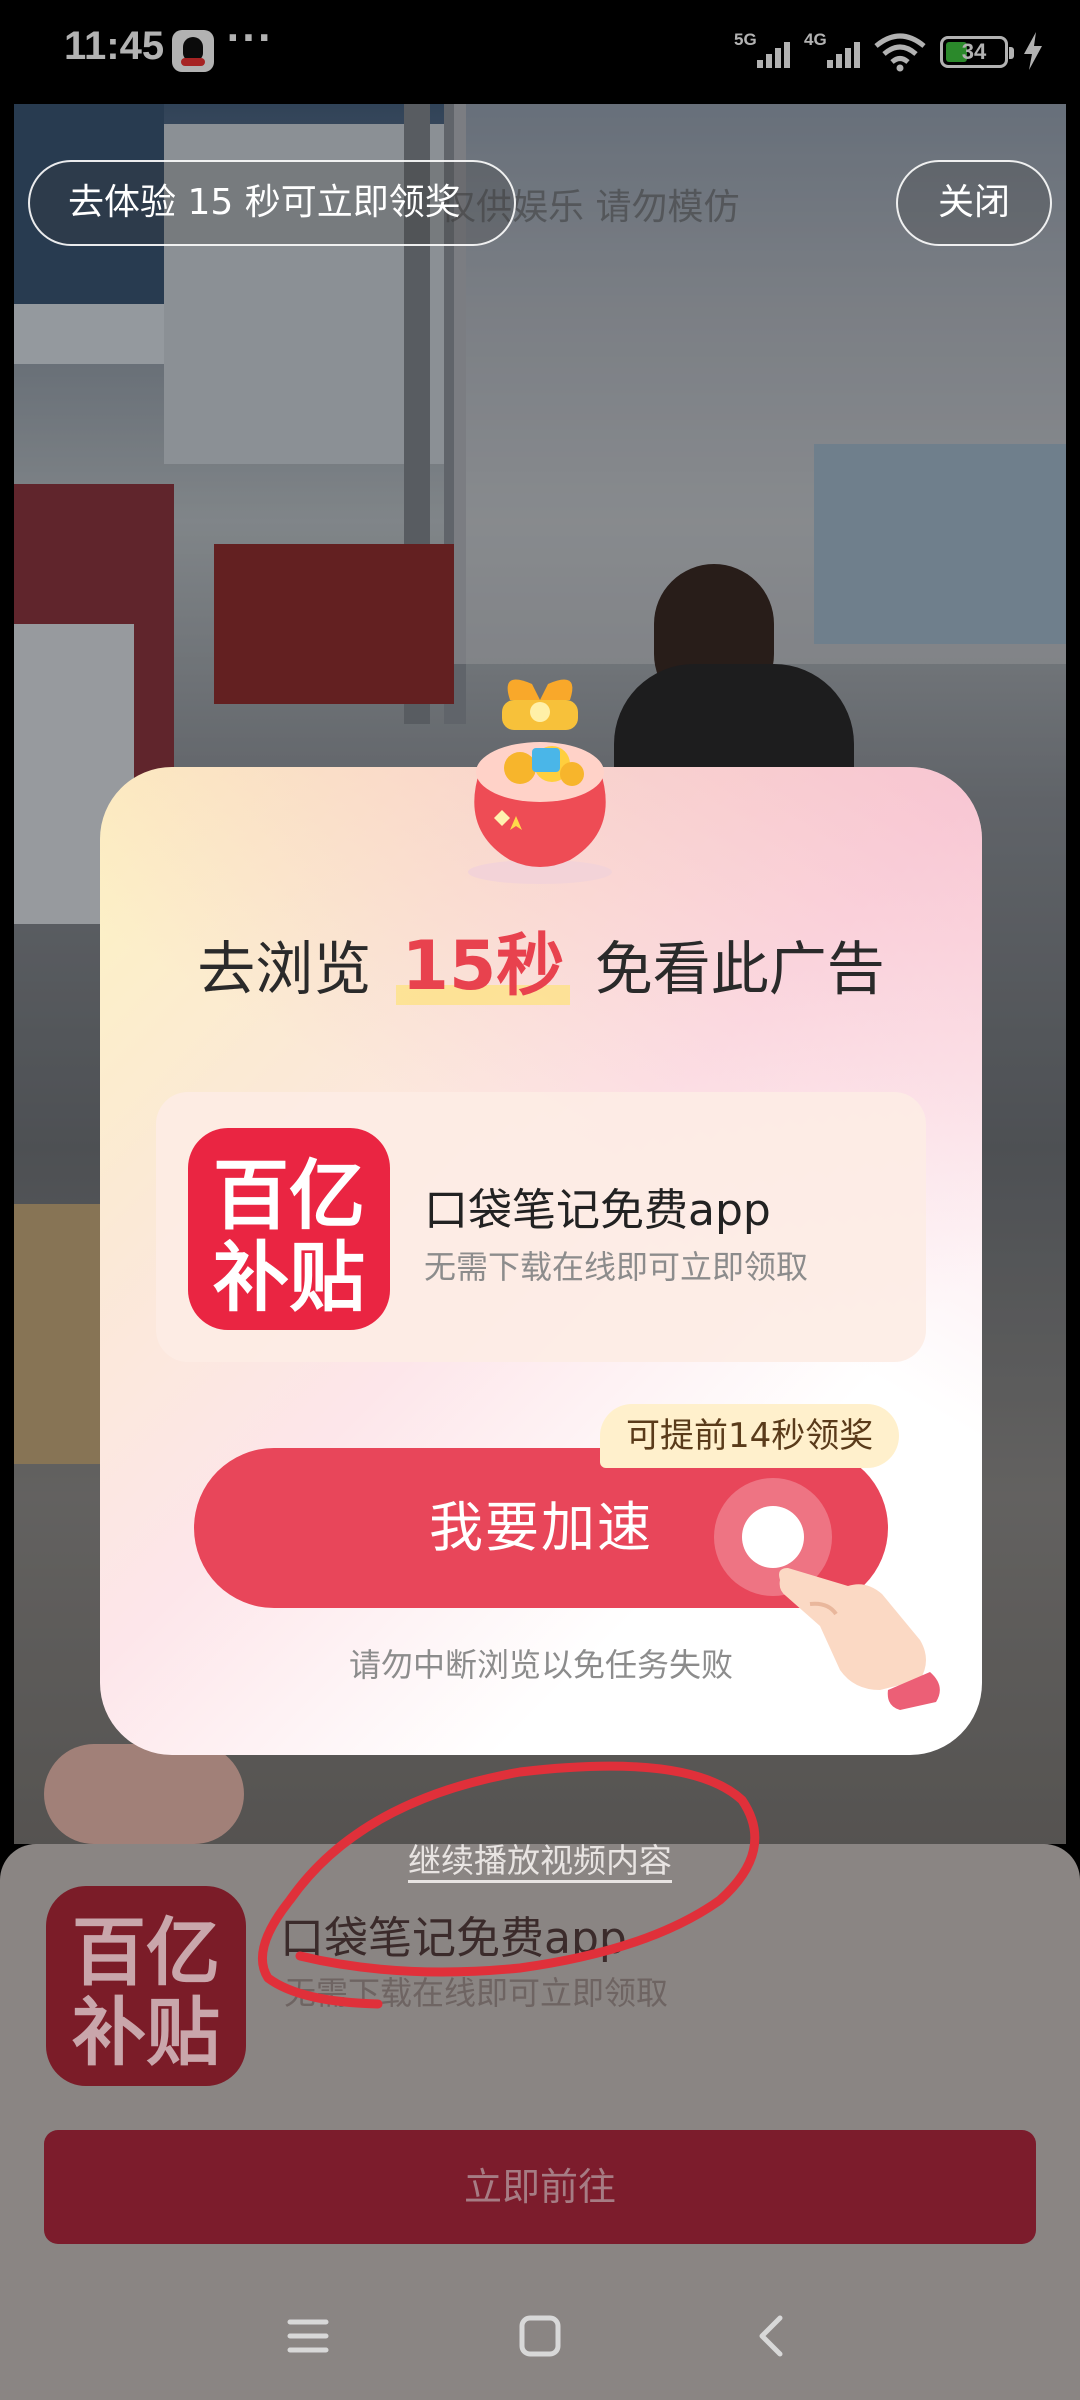  I want to click on dialog-headline: 去浏览 15秒 免看此广告, so click(541, 959).